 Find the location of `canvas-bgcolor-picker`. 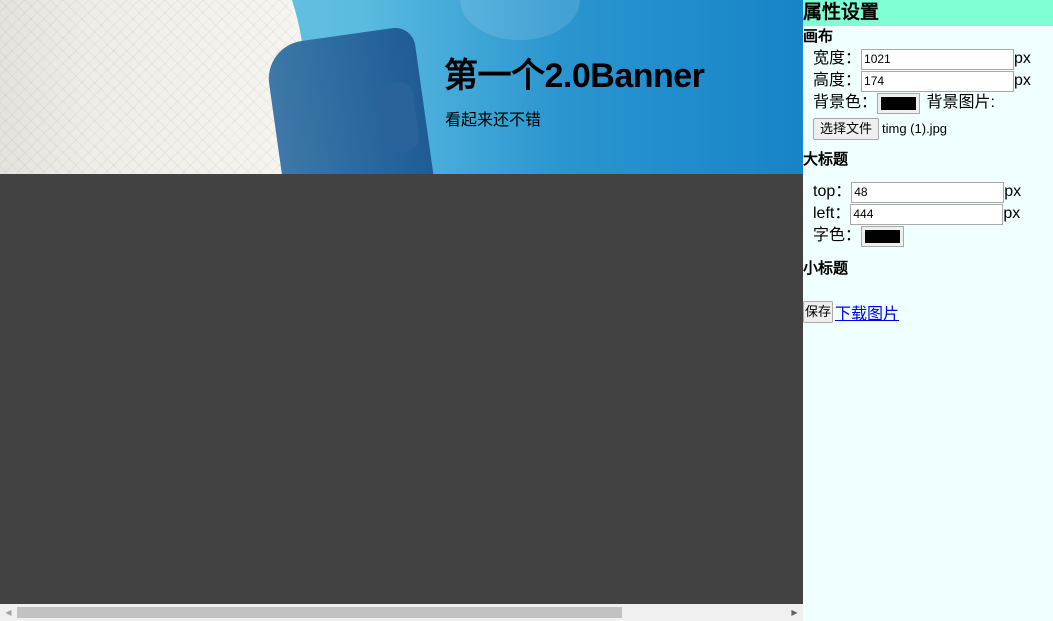

canvas-bgcolor-picker is located at coordinates (899, 103).